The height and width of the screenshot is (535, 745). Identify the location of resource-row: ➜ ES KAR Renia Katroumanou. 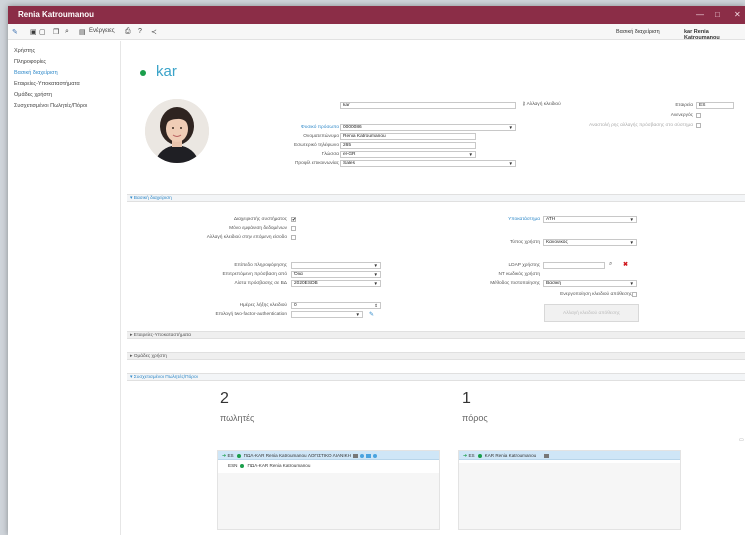
(506, 456).